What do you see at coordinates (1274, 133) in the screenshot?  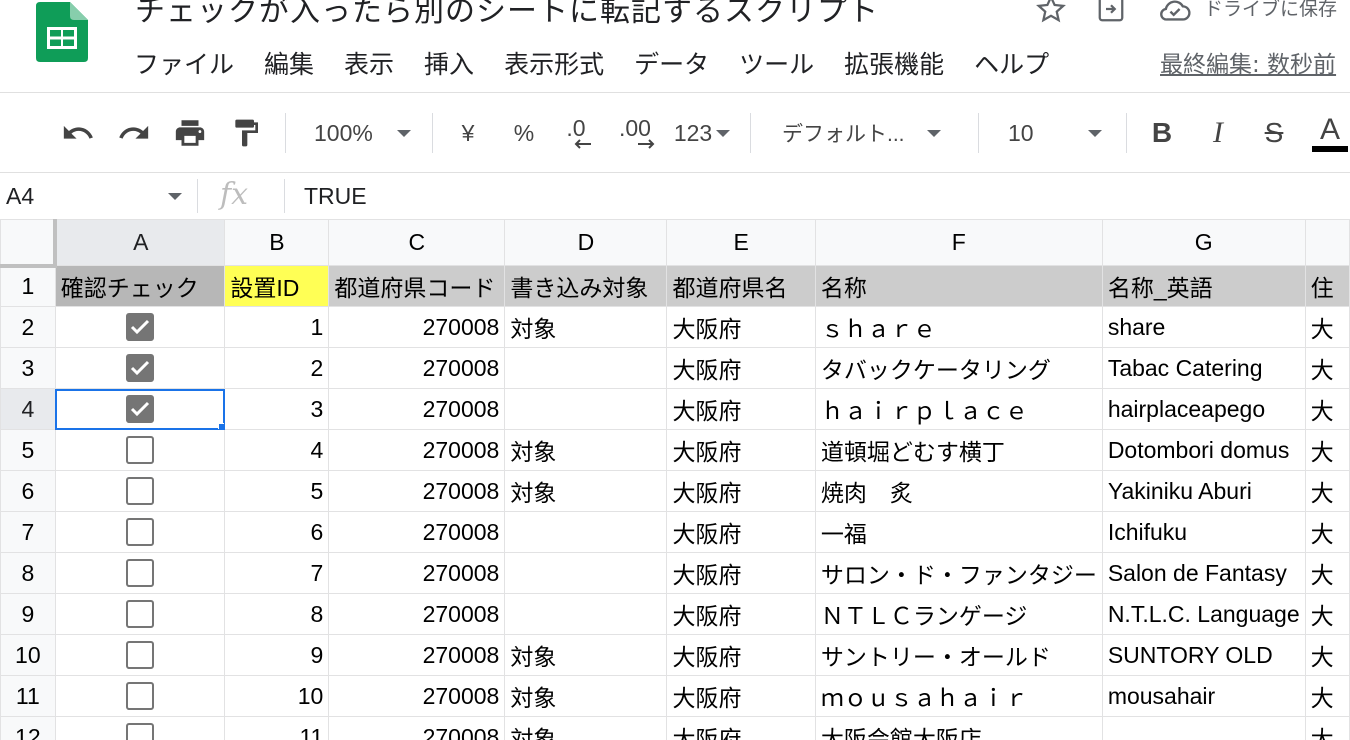 I see `strikethrough-button: S` at bounding box center [1274, 133].